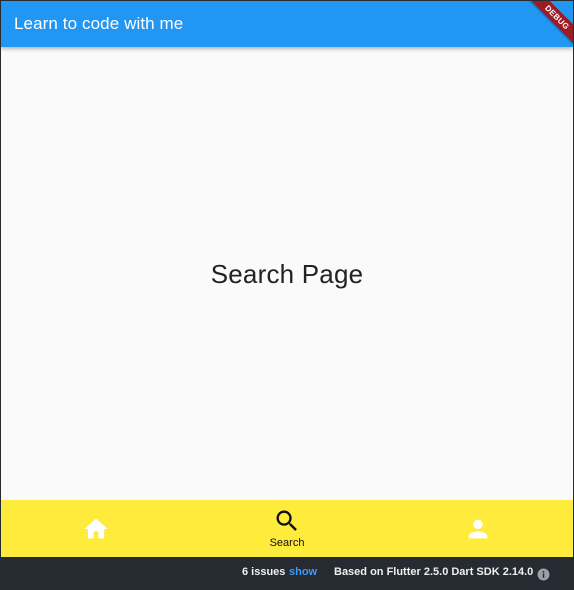  Describe the element at coordinates (287, 543) in the screenshot. I see `nav-item-search-label: Search` at that location.